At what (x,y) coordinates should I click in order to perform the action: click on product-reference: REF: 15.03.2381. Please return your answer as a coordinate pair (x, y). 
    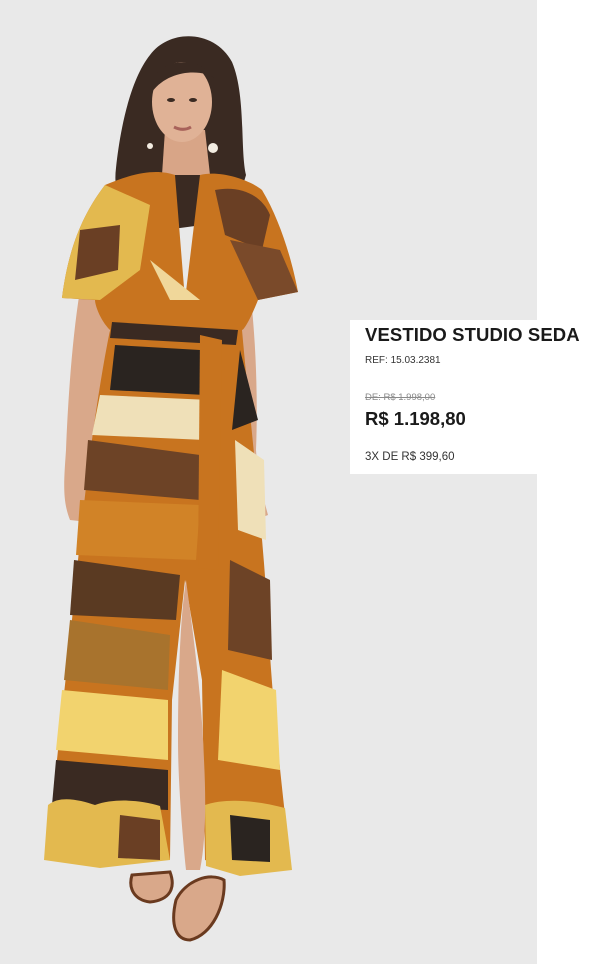
    Looking at the image, I should click on (403, 360).